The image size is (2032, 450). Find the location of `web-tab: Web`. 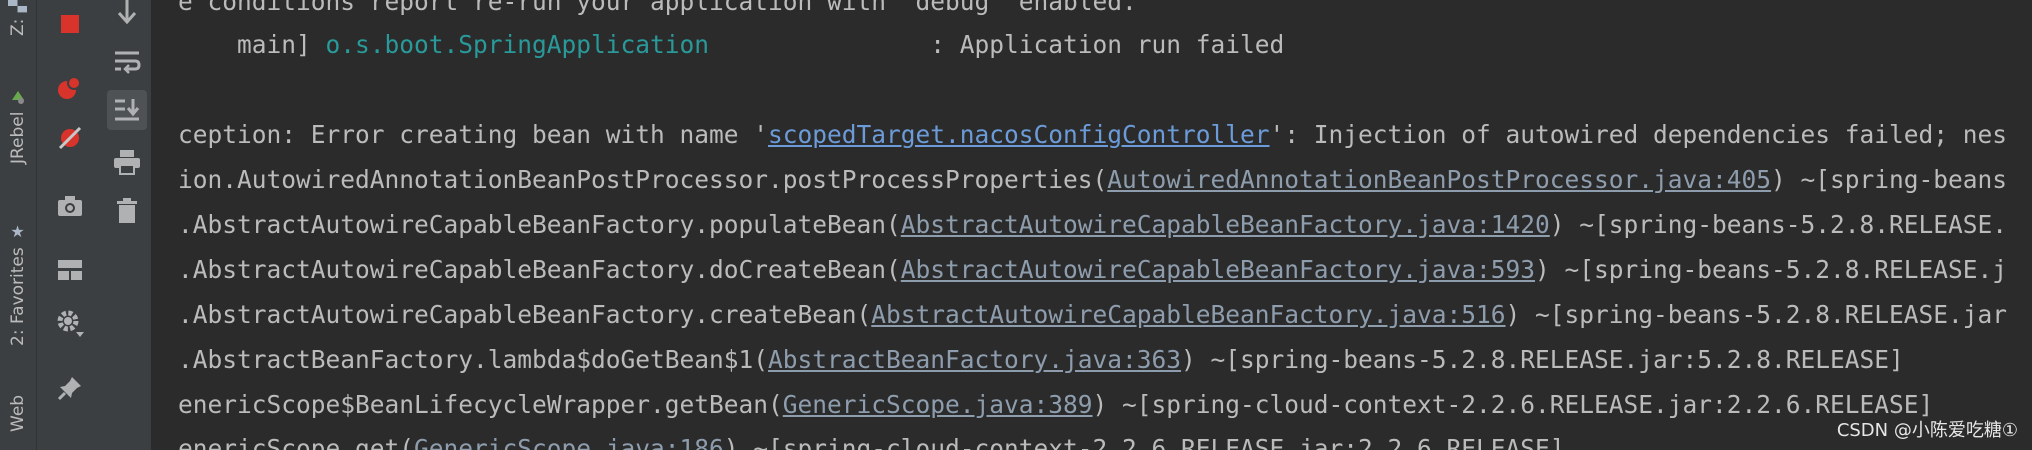

web-tab: Web is located at coordinates (18, 422).